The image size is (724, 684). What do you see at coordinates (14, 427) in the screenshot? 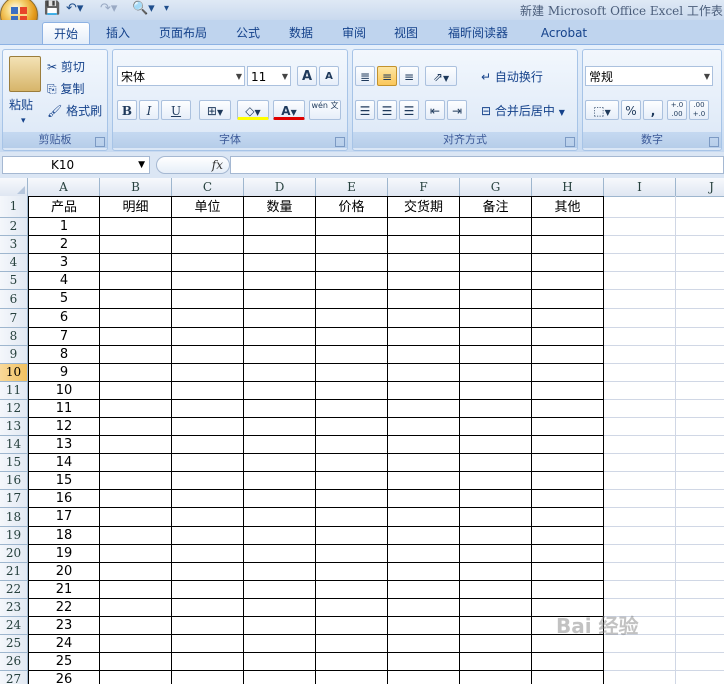
I see `row-header: 13` at bounding box center [14, 427].